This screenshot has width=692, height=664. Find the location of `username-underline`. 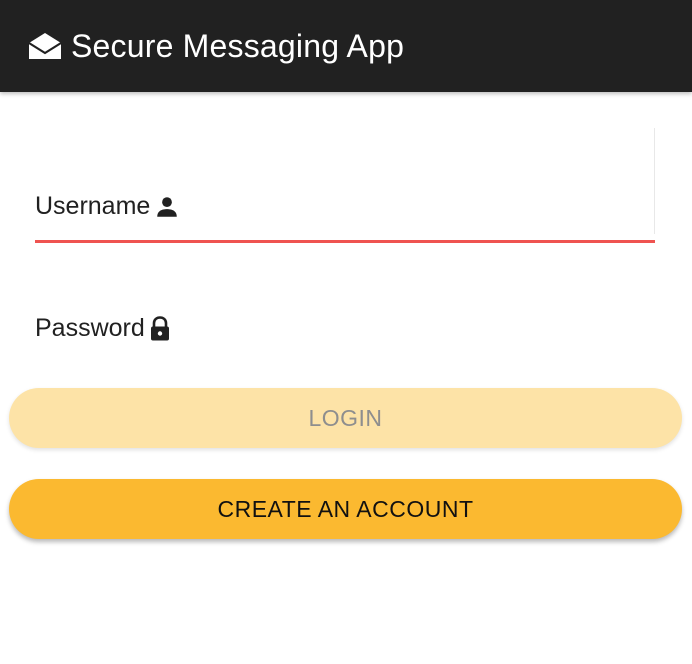

username-underline is located at coordinates (345, 241).